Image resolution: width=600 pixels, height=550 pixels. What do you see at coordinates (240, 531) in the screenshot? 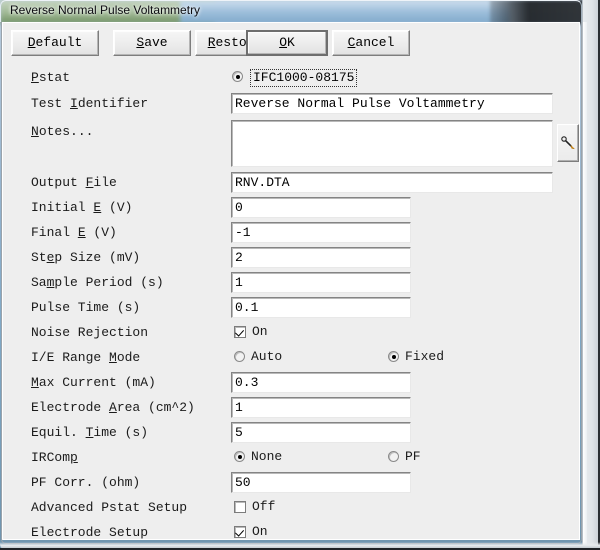
I see `electrode-setup-checkbox-box` at bounding box center [240, 531].